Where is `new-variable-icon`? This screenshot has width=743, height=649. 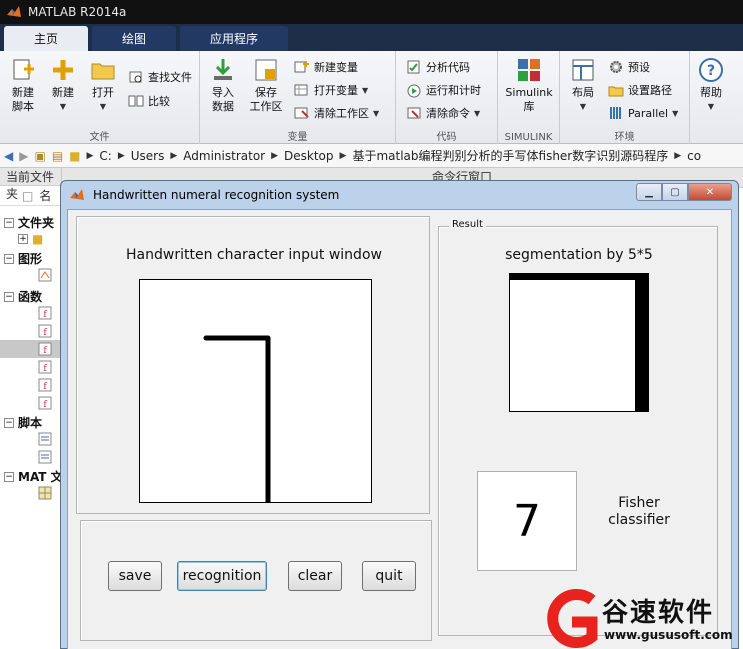
new-variable-icon is located at coordinates (301, 67).